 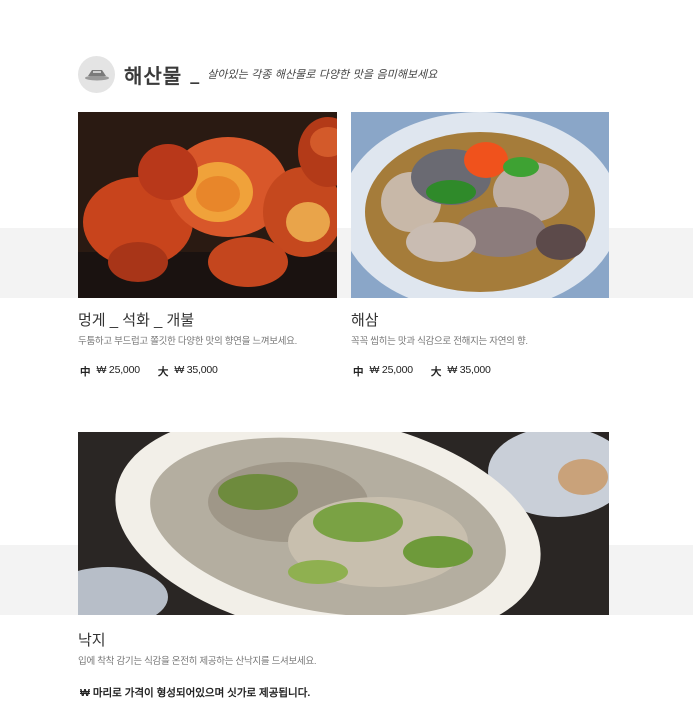 I want to click on item-title: 해삼, so click(x=365, y=320).